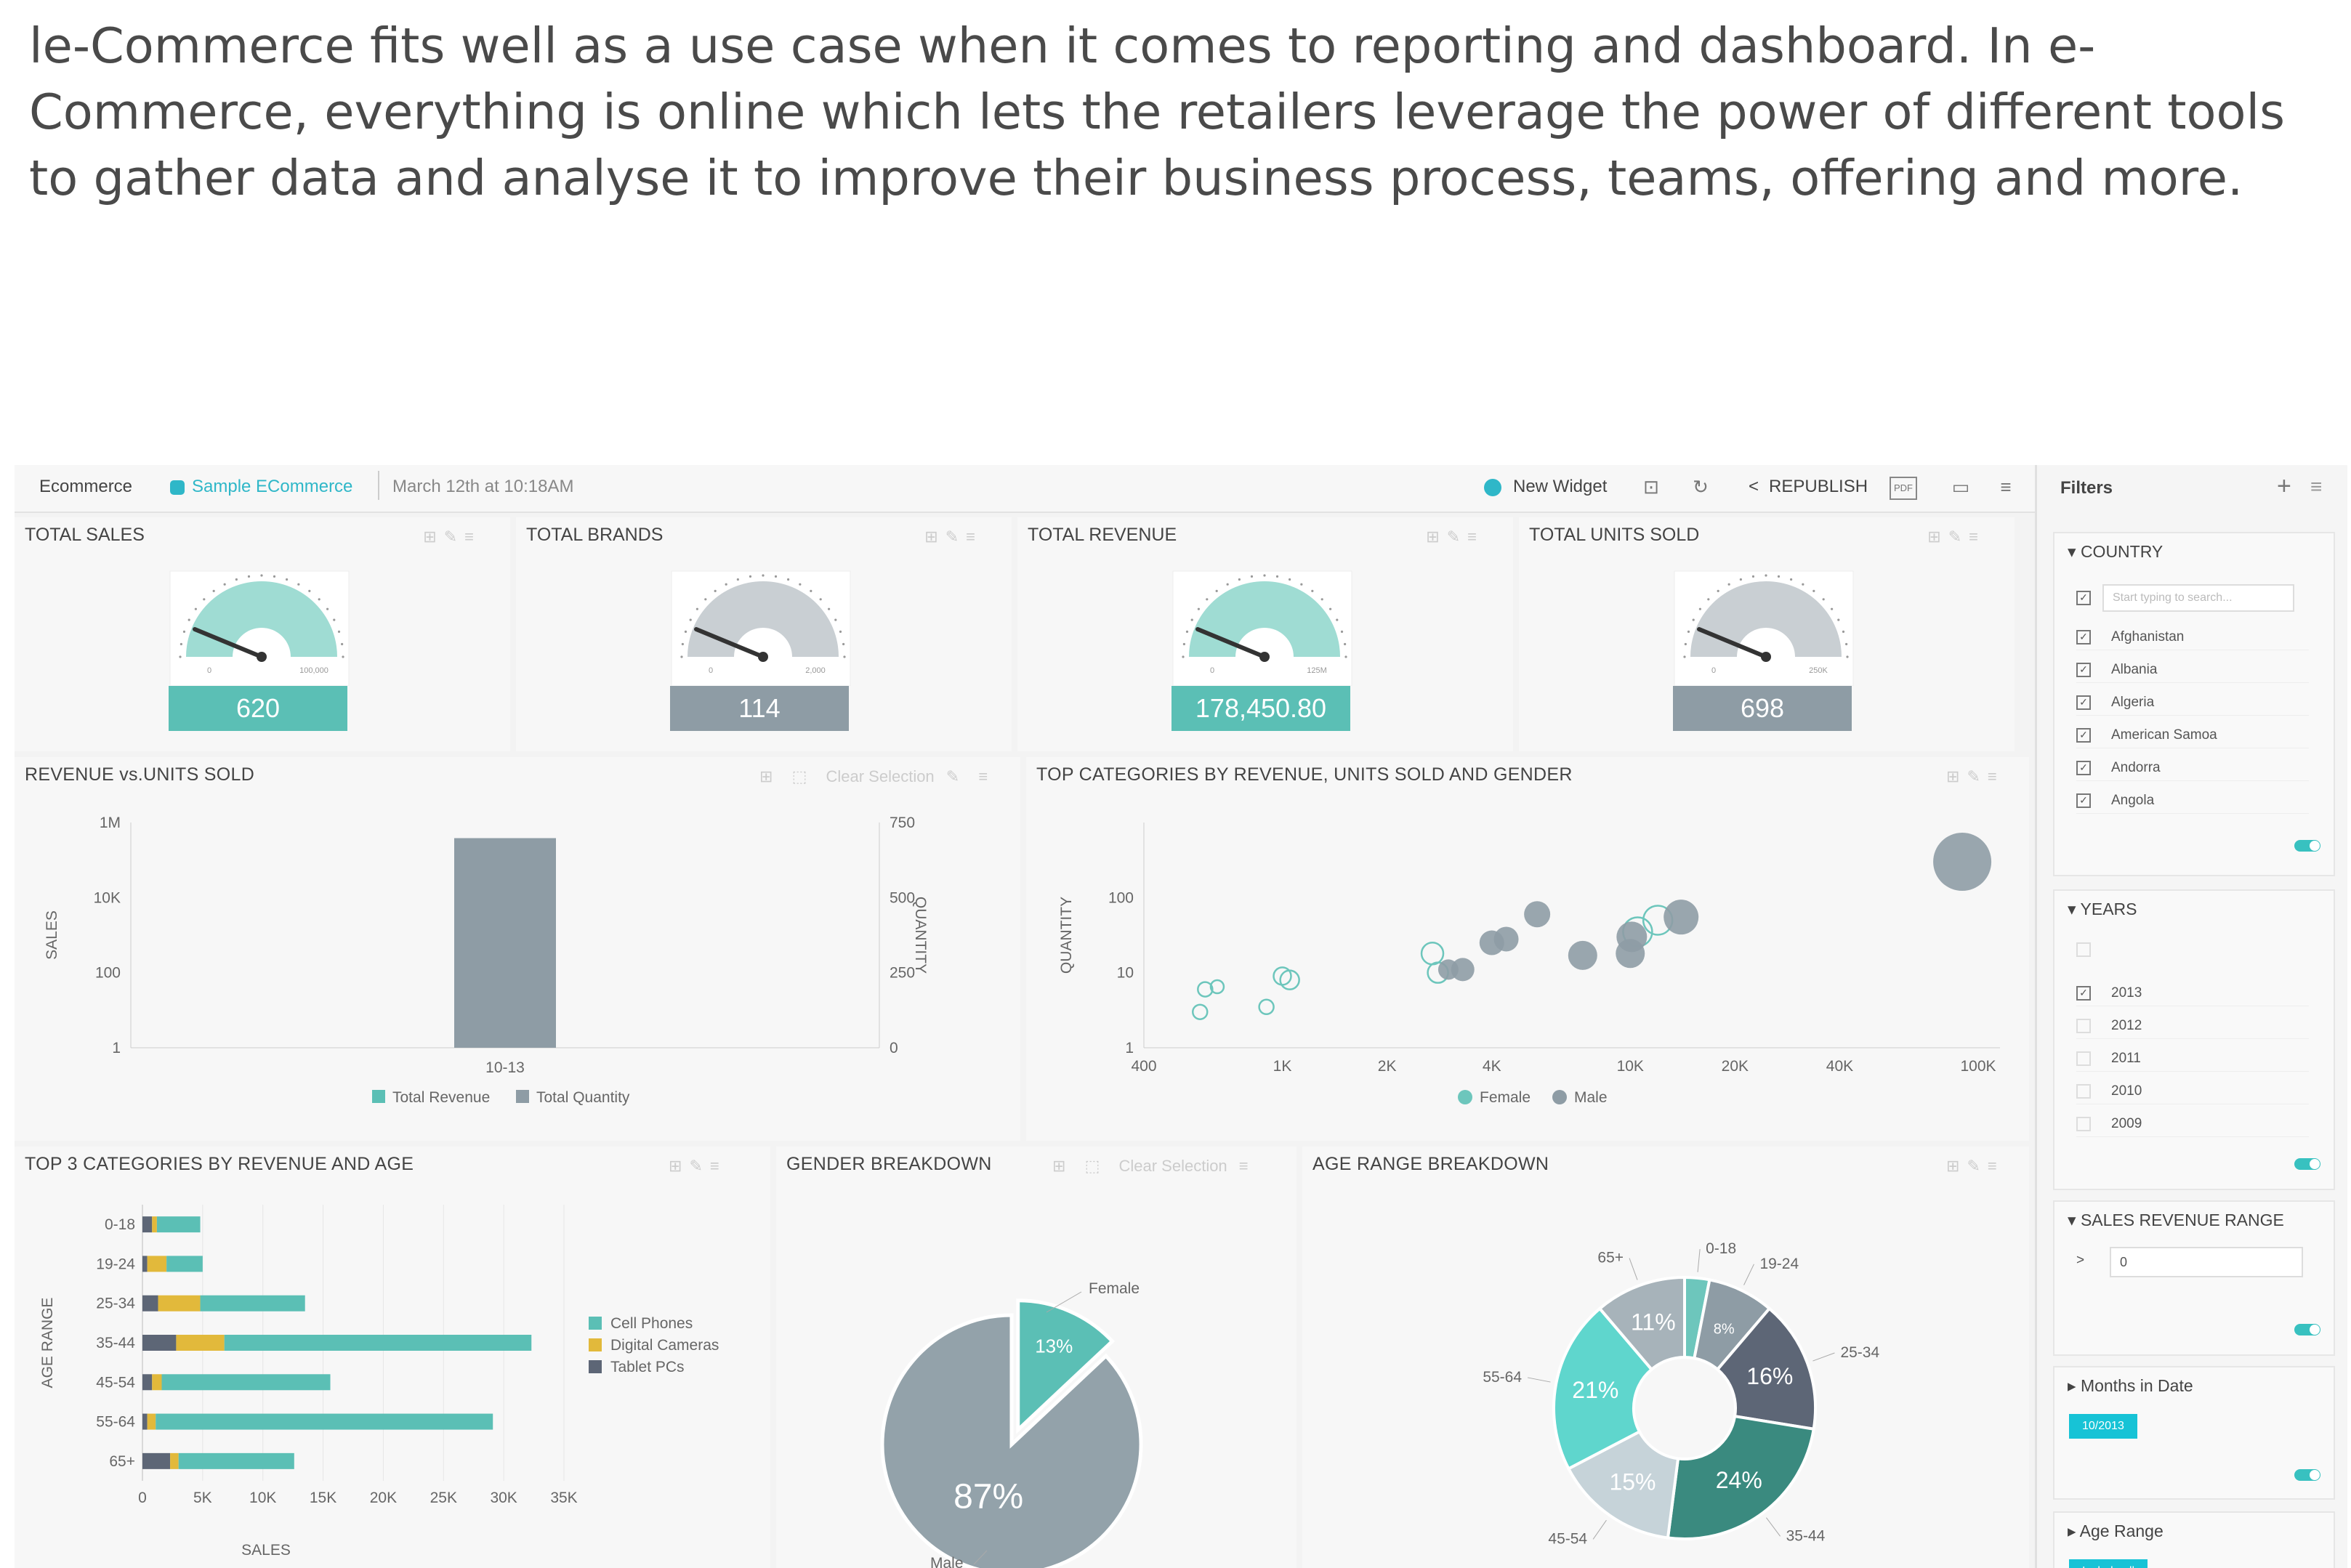 This screenshot has width=2351, height=1568. Describe the element at coordinates (323, 1498) in the screenshot. I see `x-tick-label: 15K` at that location.